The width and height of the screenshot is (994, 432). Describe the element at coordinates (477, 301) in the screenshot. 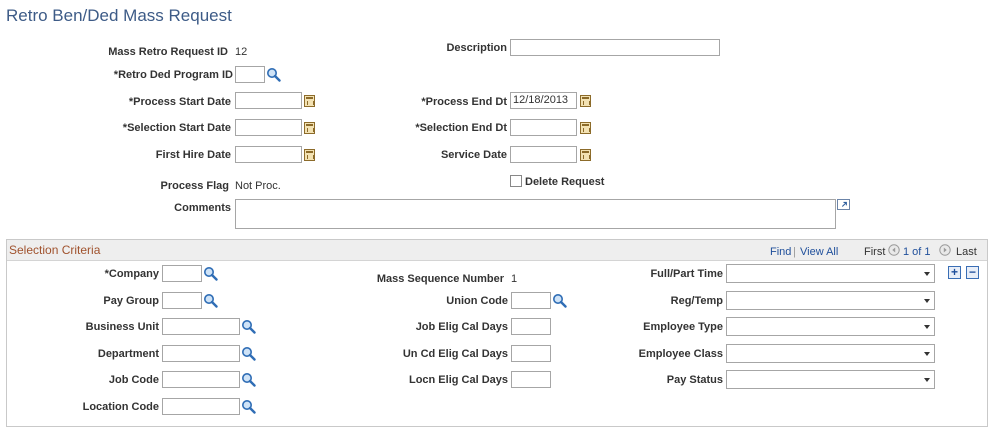

I see `union-code-label: Union Code` at that location.